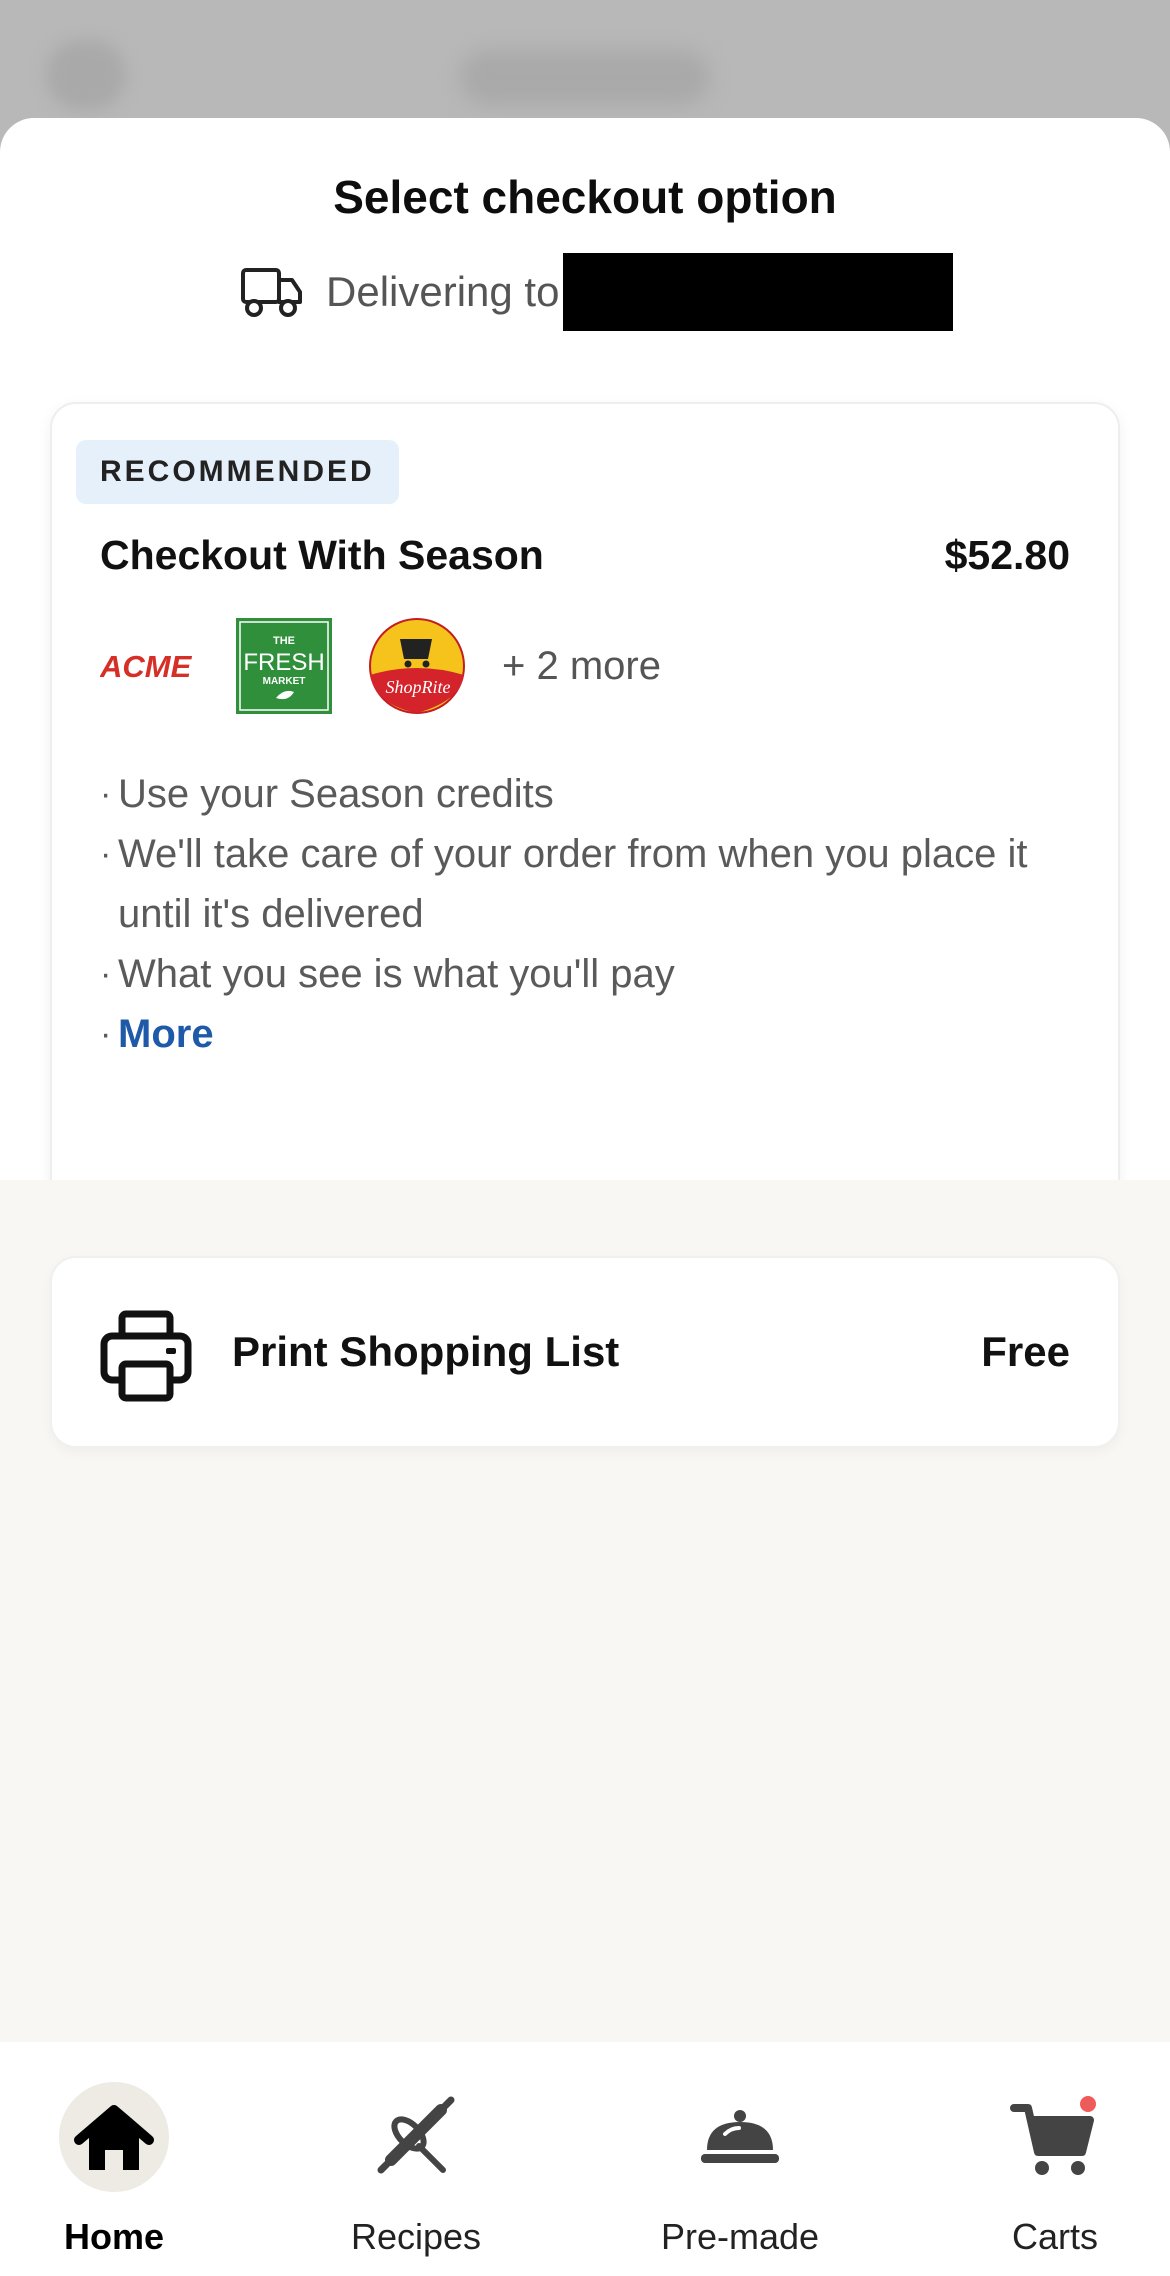 The image size is (1170, 2276). I want to click on rolling-pin-whisk-icon, so click(416, 2135).